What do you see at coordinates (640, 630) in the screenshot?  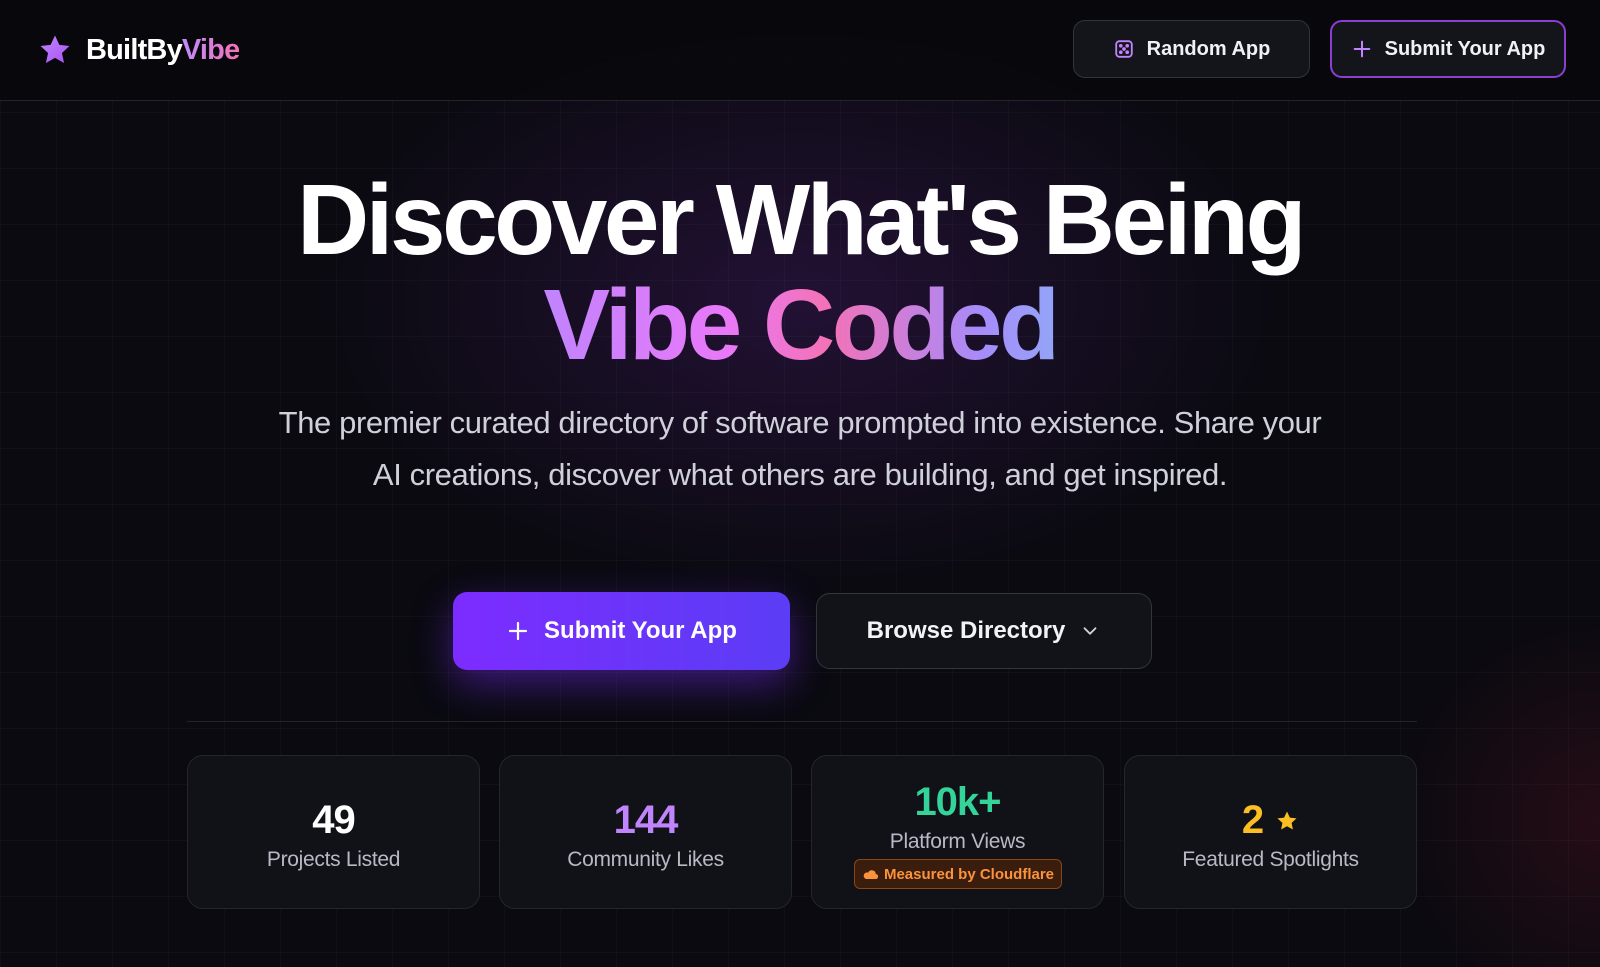 I see `submit-app-label: Submit Your App` at bounding box center [640, 630].